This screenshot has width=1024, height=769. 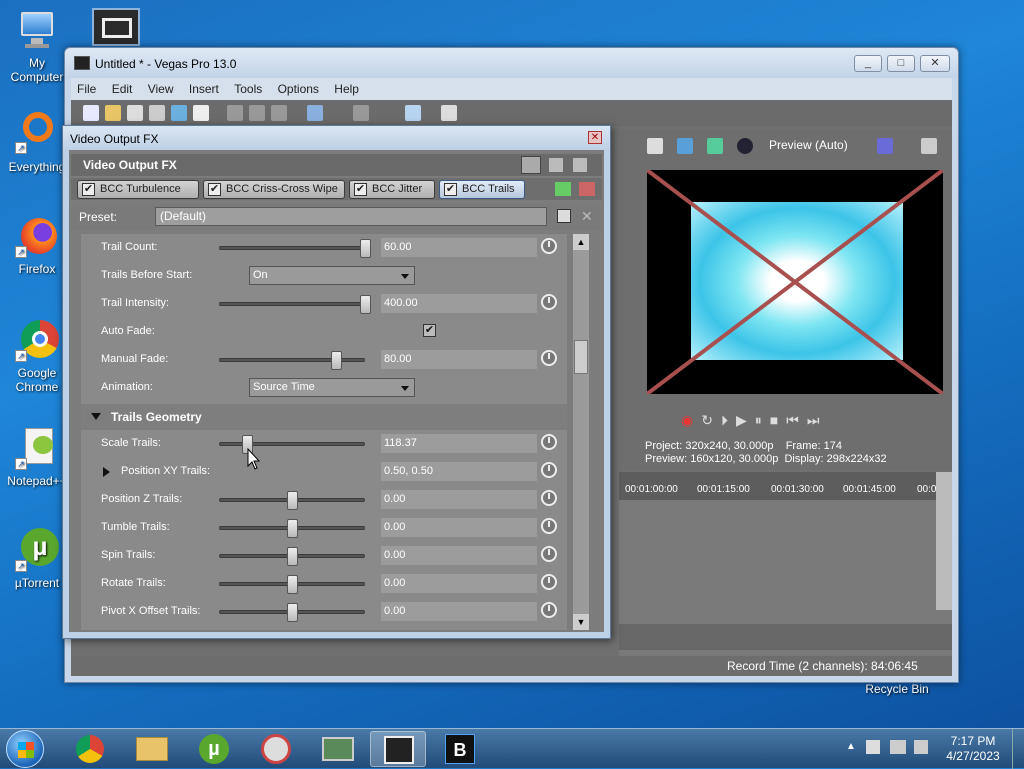 What do you see at coordinates (179, 113) in the screenshot?
I see `render-icon` at bounding box center [179, 113].